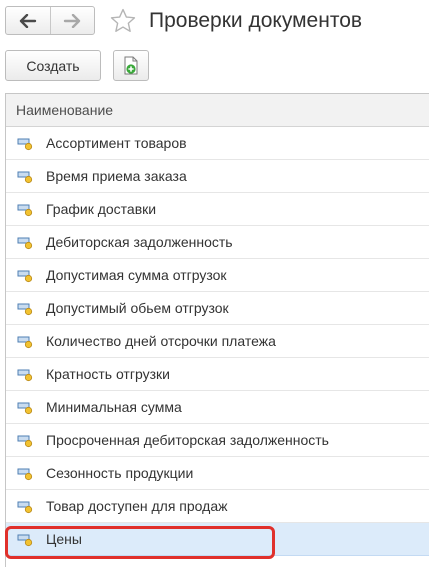  I want to click on table-row: Просроченная дебиторская задолженность, so click(217, 440).